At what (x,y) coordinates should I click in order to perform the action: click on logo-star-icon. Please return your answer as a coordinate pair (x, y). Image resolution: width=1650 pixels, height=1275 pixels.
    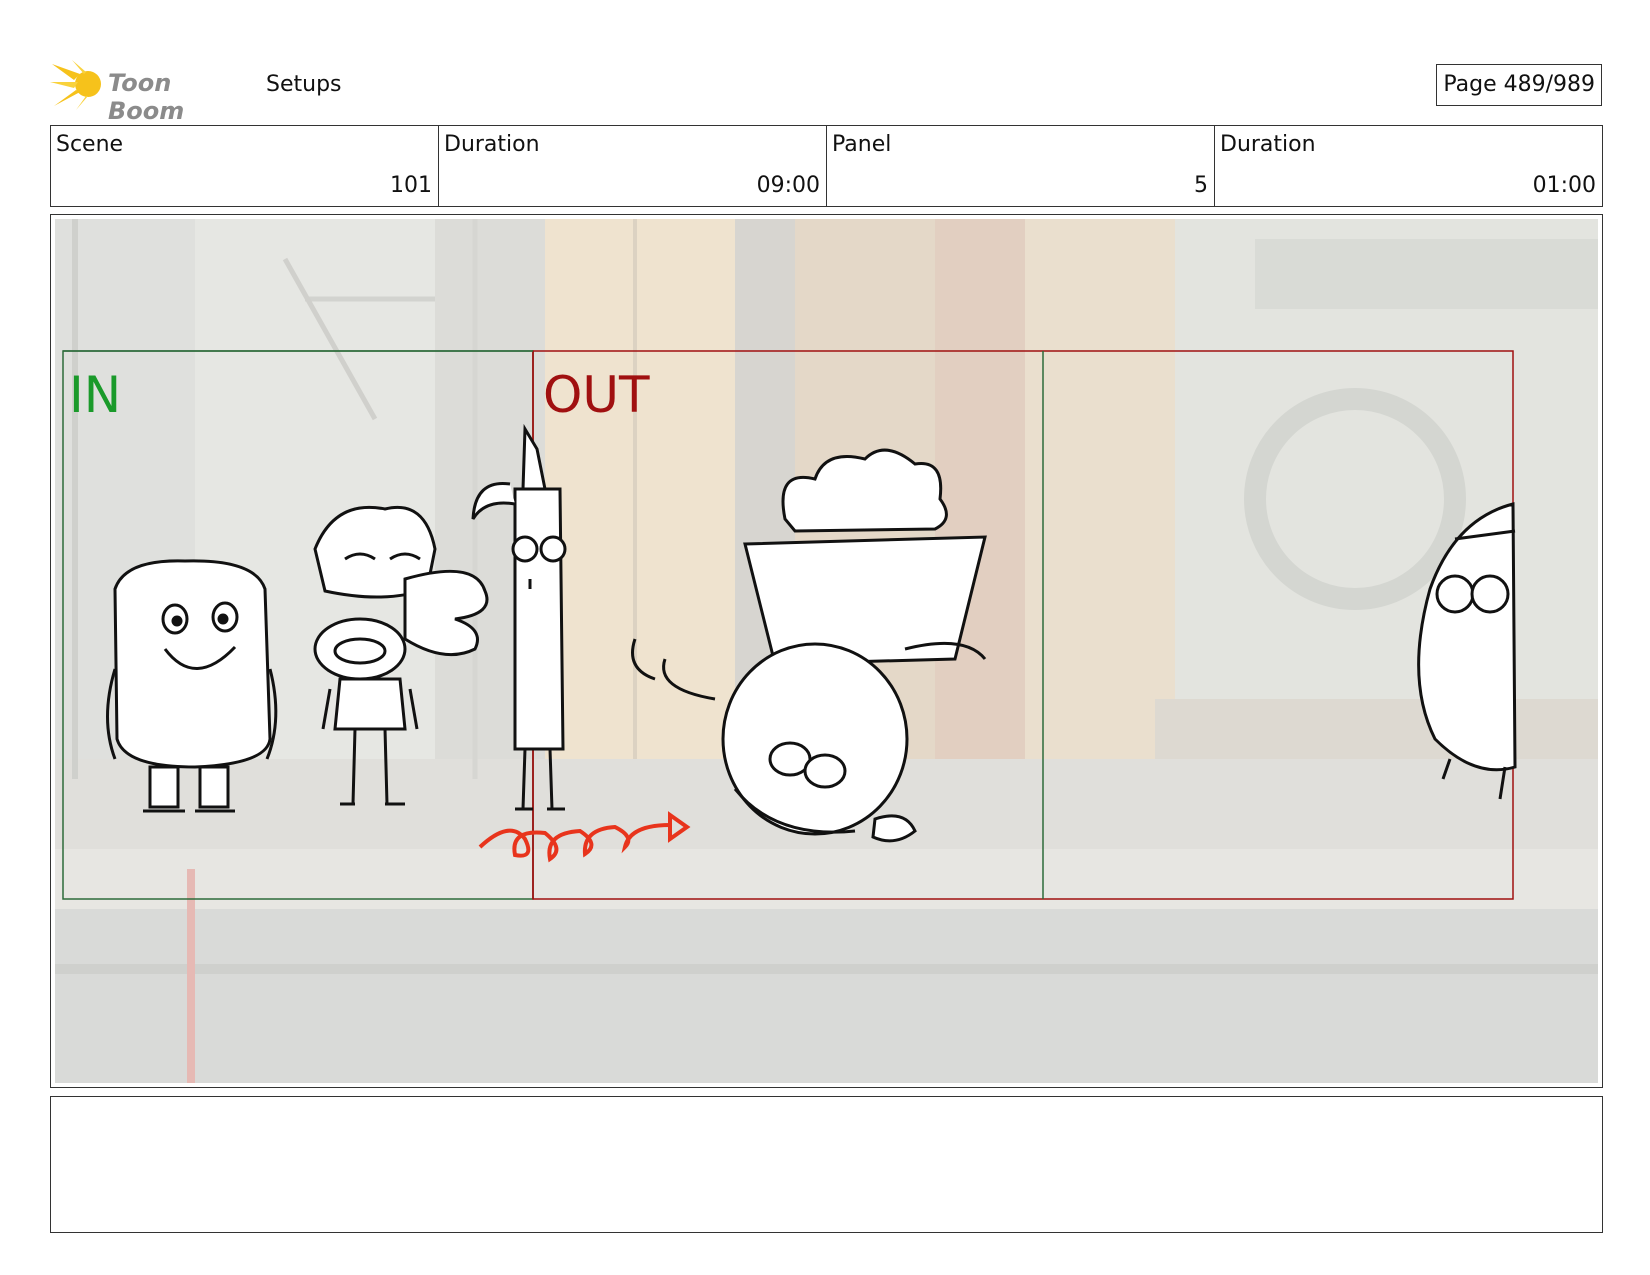
    Looking at the image, I should click on (75, 85).